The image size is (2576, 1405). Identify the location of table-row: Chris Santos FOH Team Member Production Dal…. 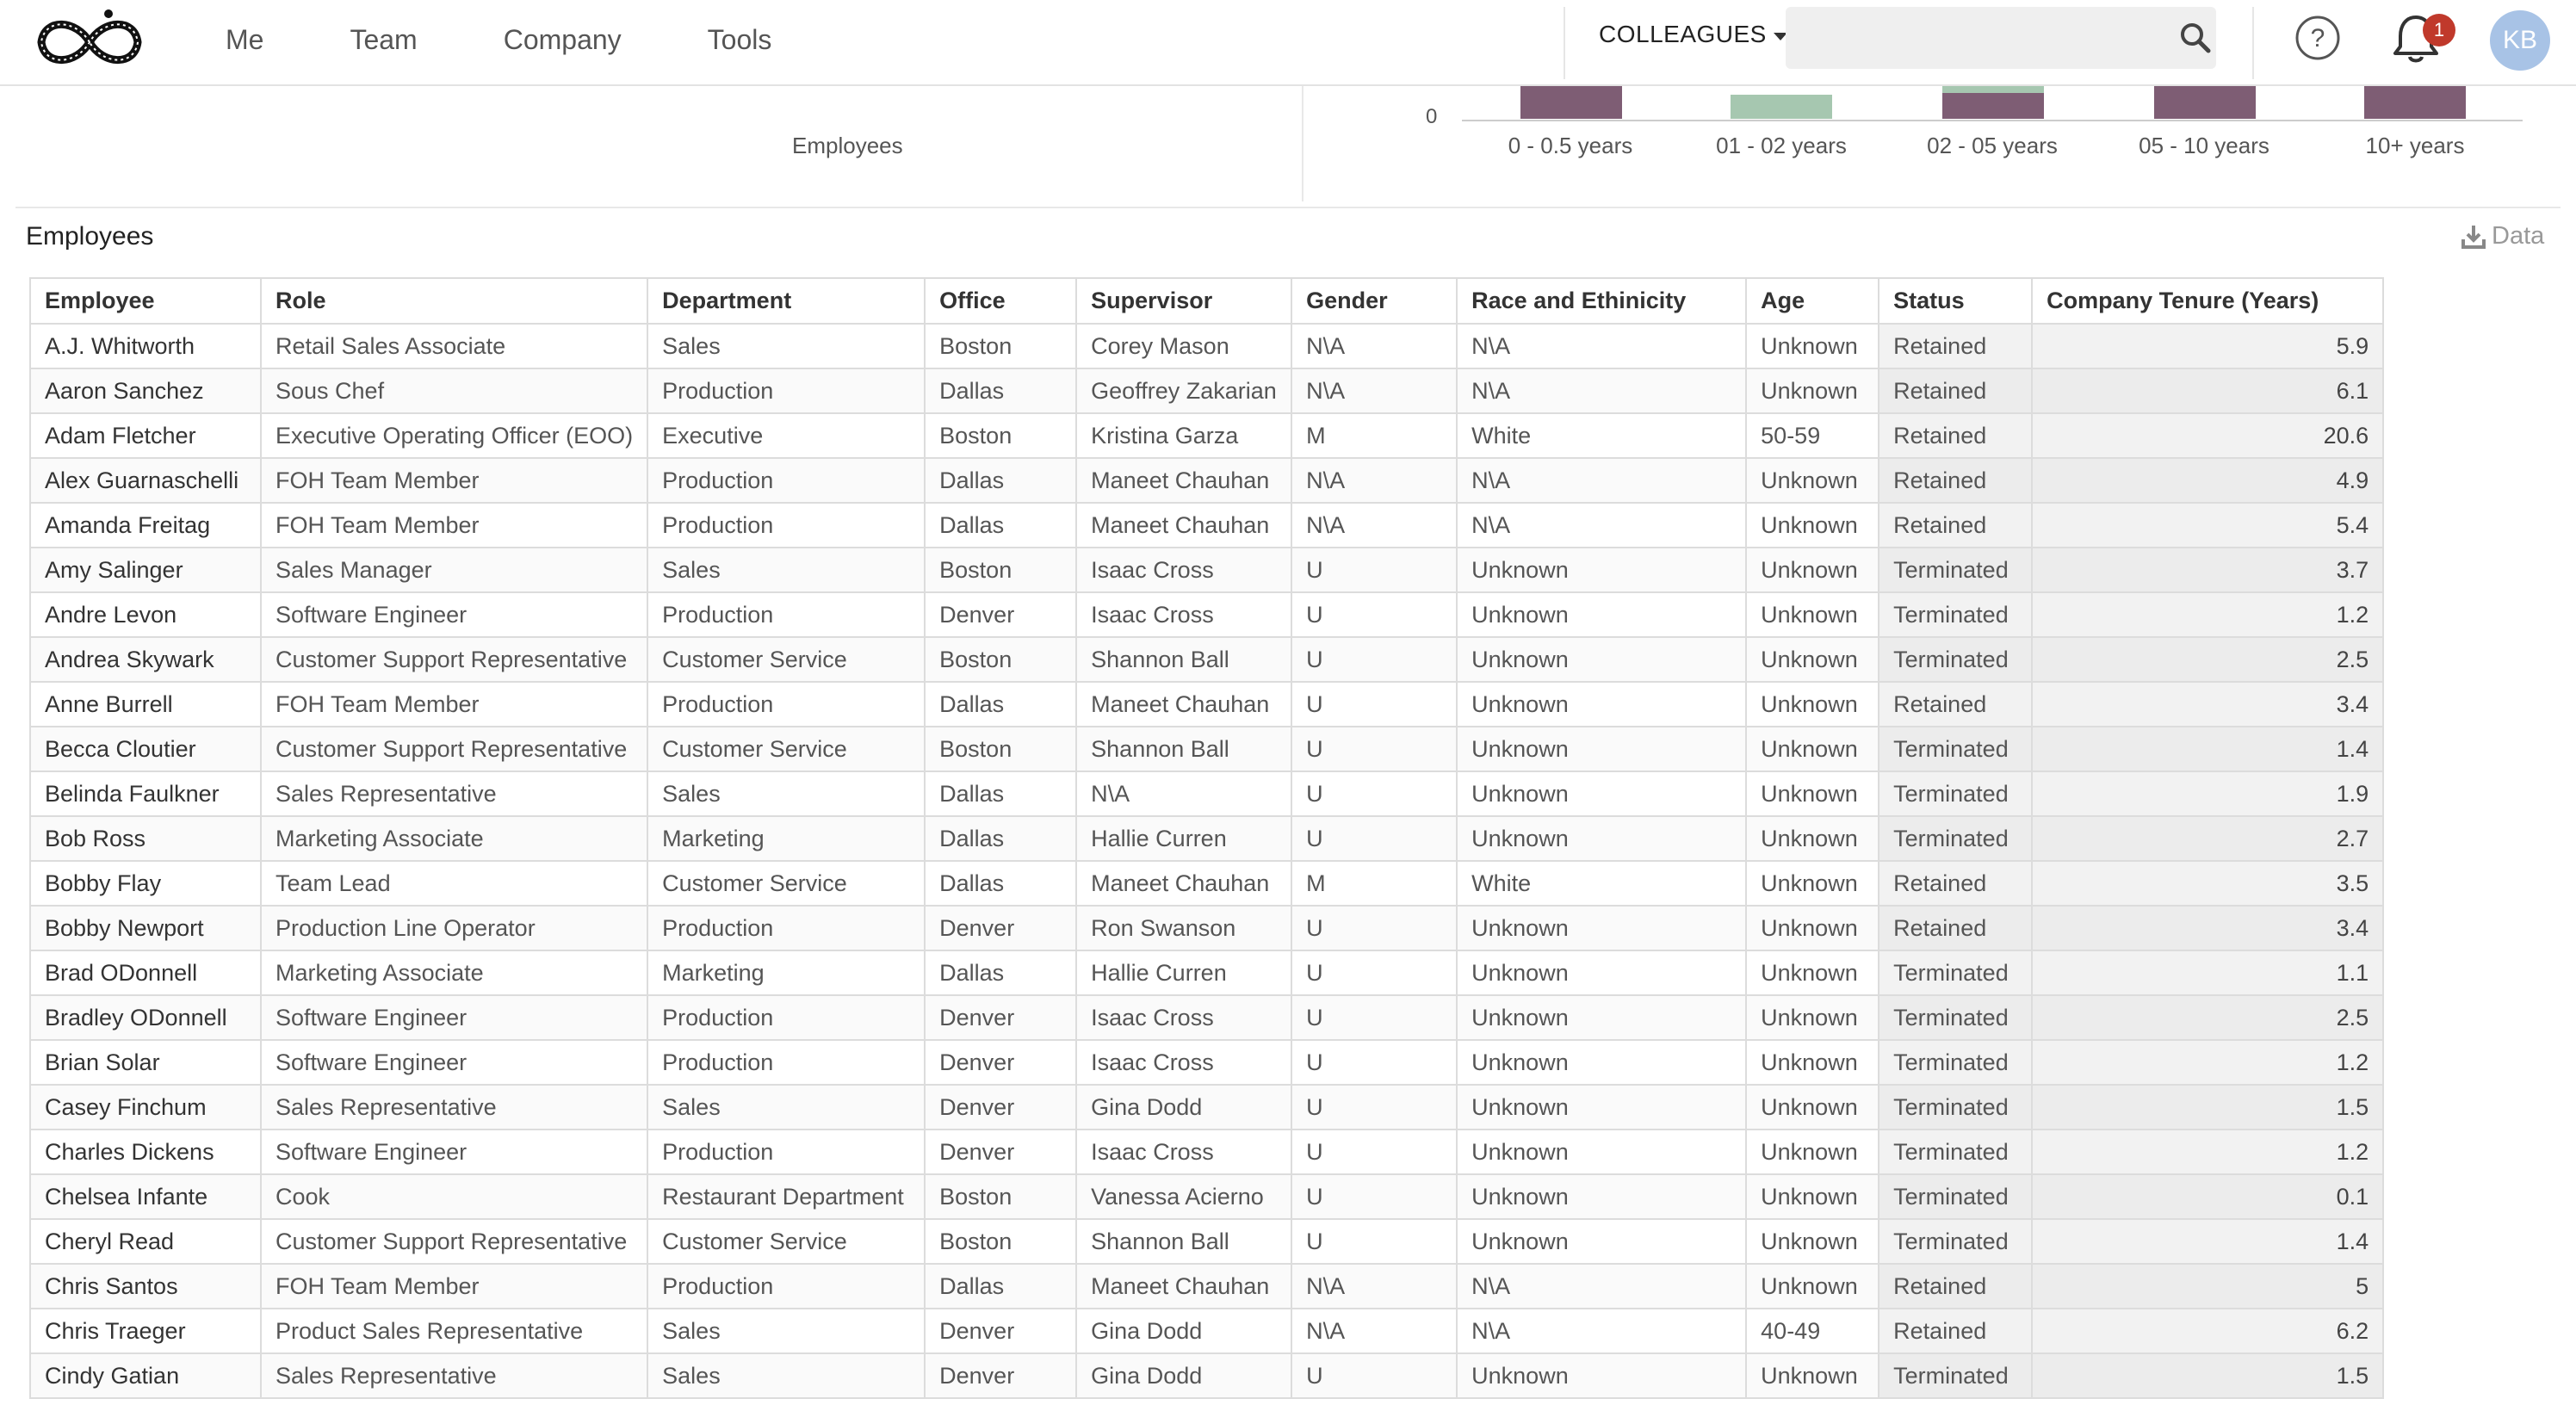
(1207, 1286).